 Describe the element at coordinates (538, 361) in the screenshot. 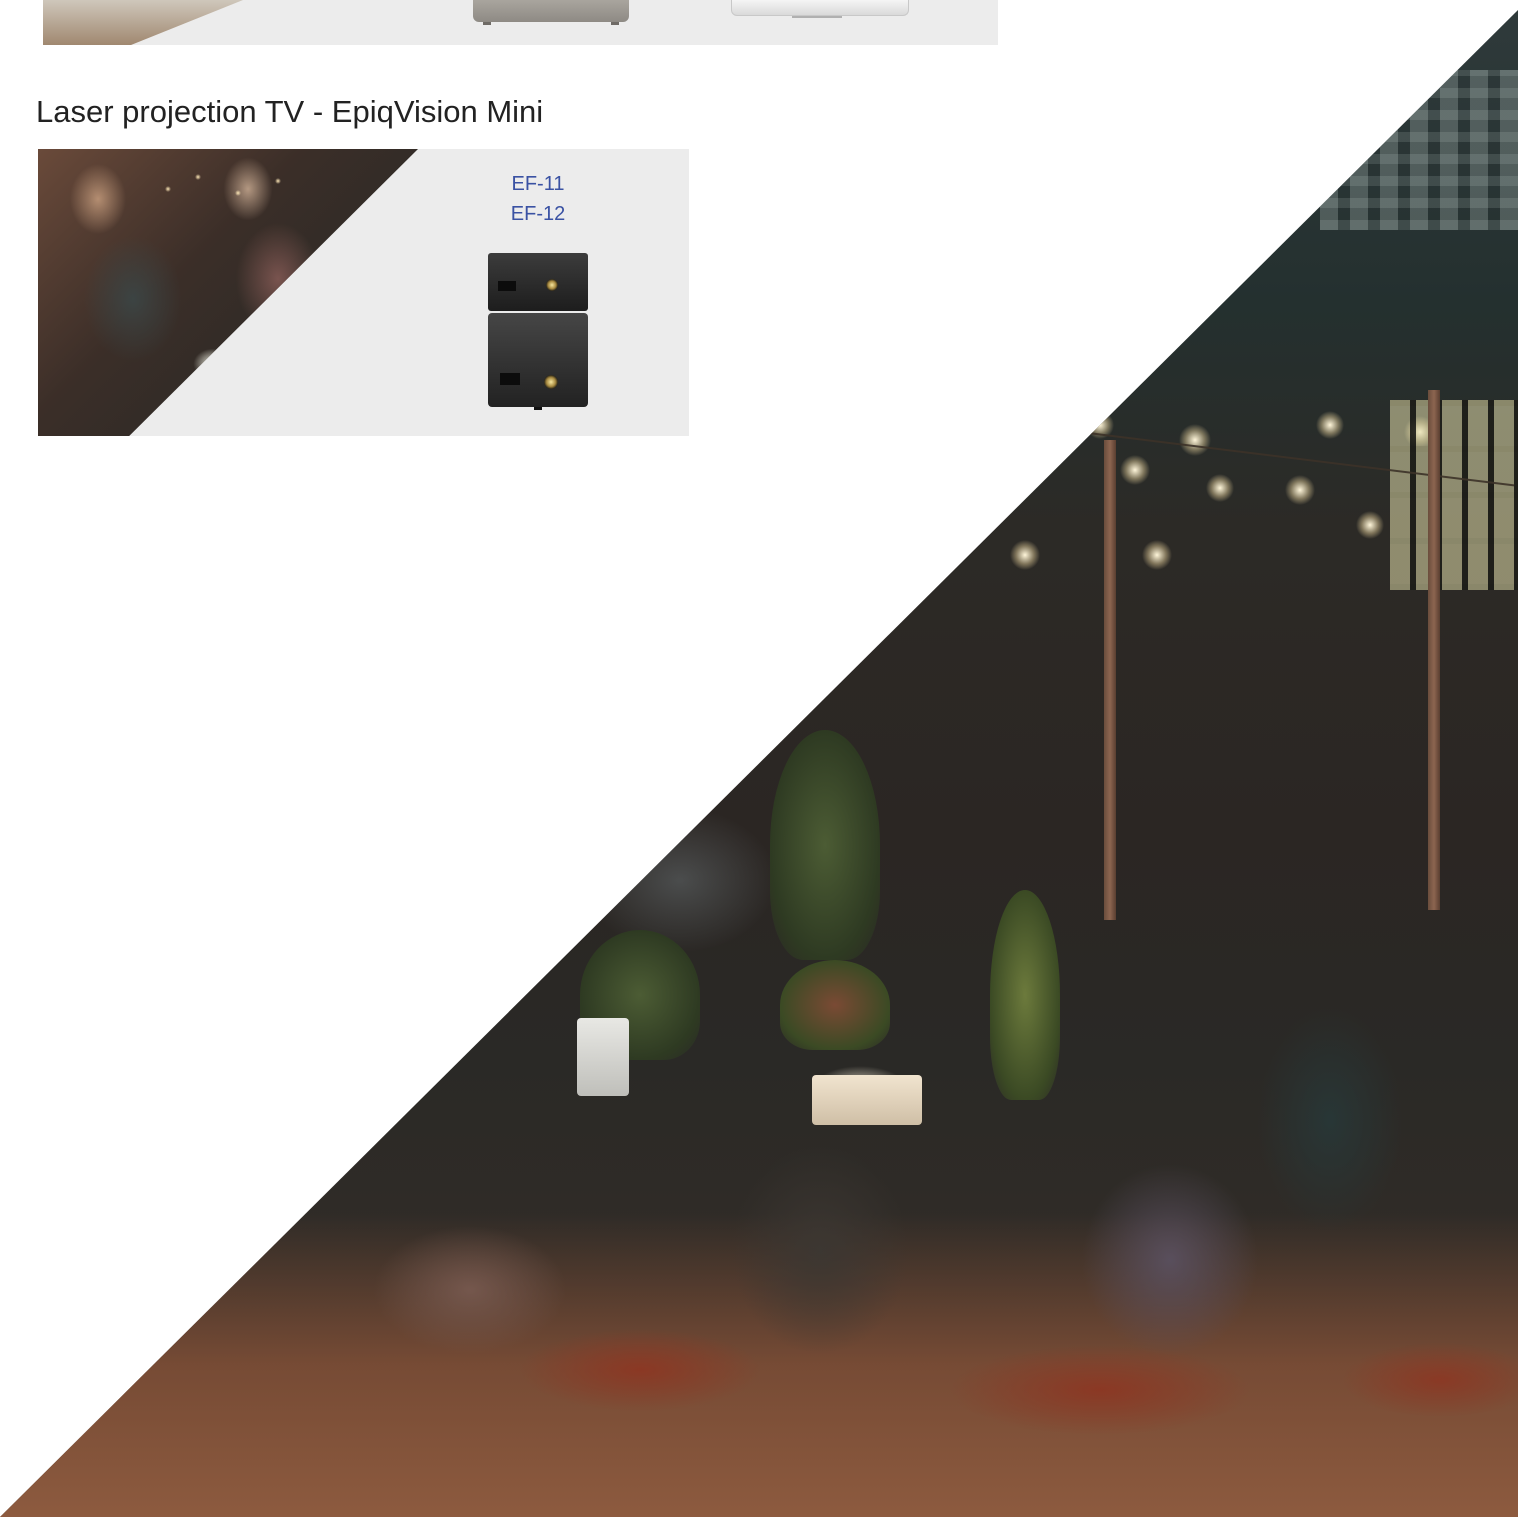

I see `ef-12-projector-image` at that location.